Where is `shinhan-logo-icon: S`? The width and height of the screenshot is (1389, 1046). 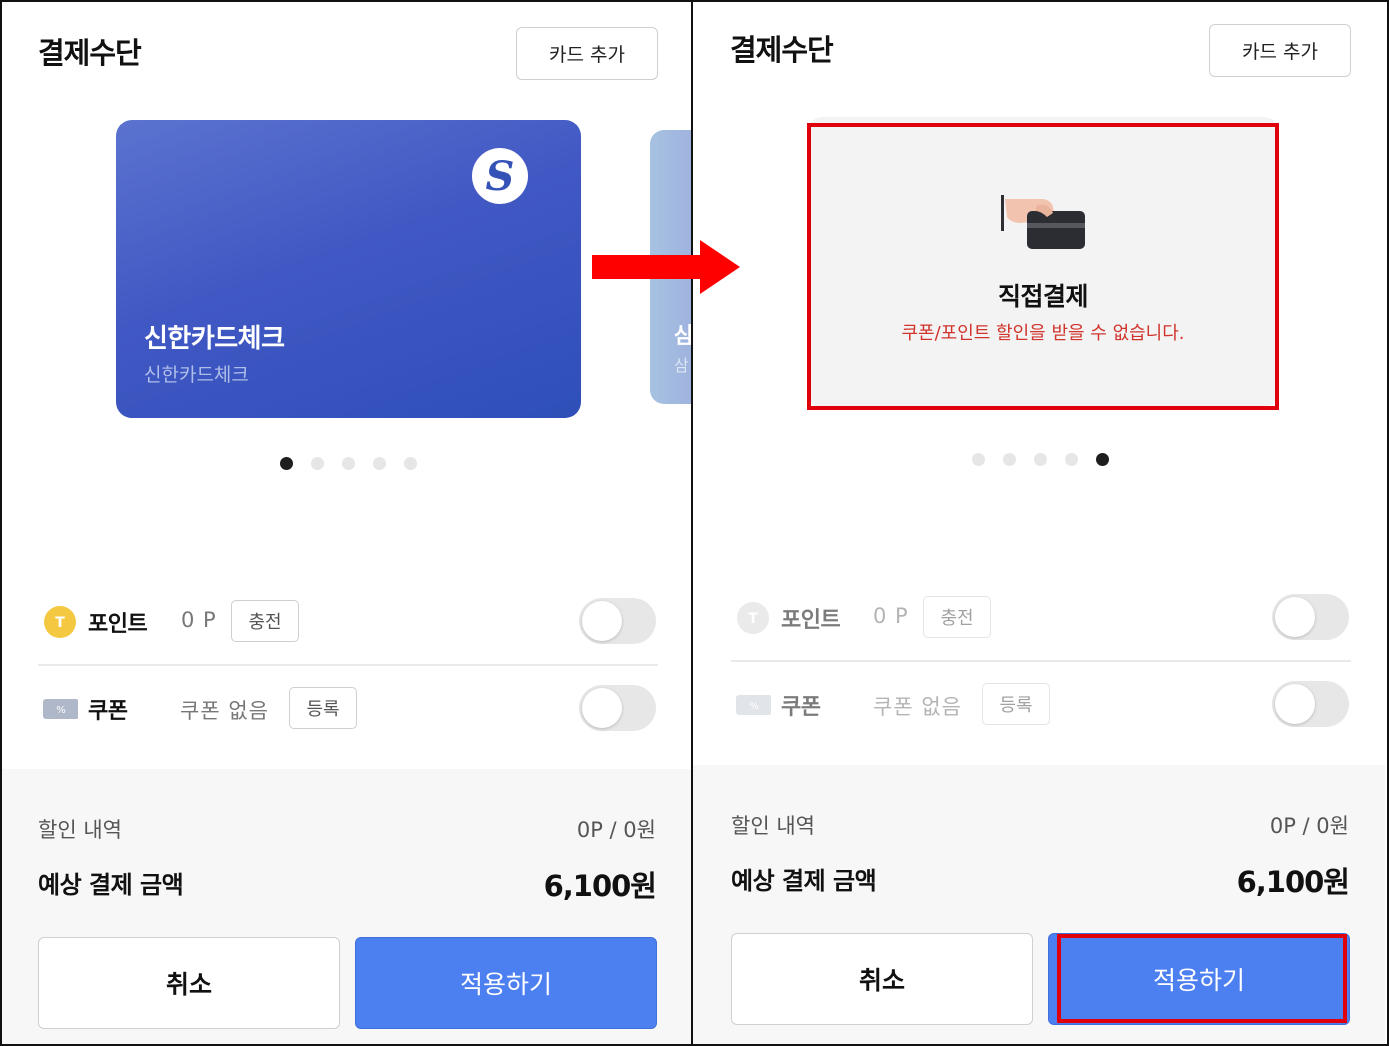 shinhan-logo-icon: S is located at coordinates (500, 176).